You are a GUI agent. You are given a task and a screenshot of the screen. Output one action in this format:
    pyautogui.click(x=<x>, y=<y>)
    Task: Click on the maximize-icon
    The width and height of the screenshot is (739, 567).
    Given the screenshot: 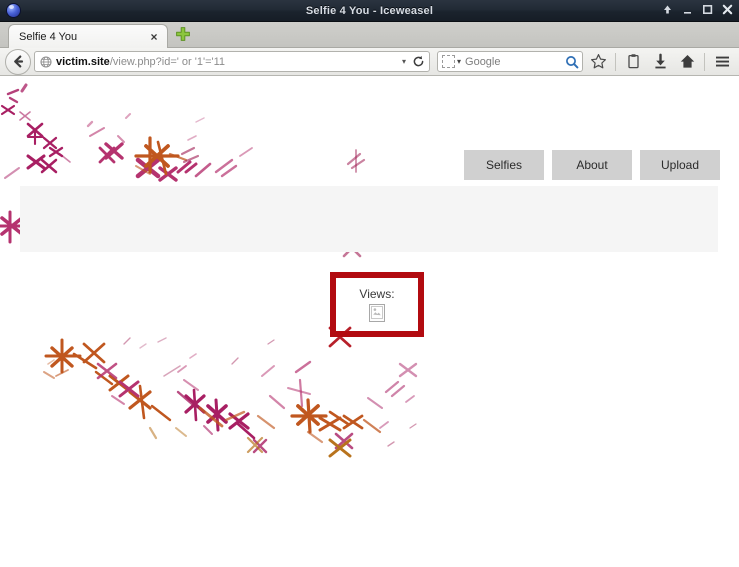 What is the action you would take?
    pyautogui.click(x=707, y=10)
    